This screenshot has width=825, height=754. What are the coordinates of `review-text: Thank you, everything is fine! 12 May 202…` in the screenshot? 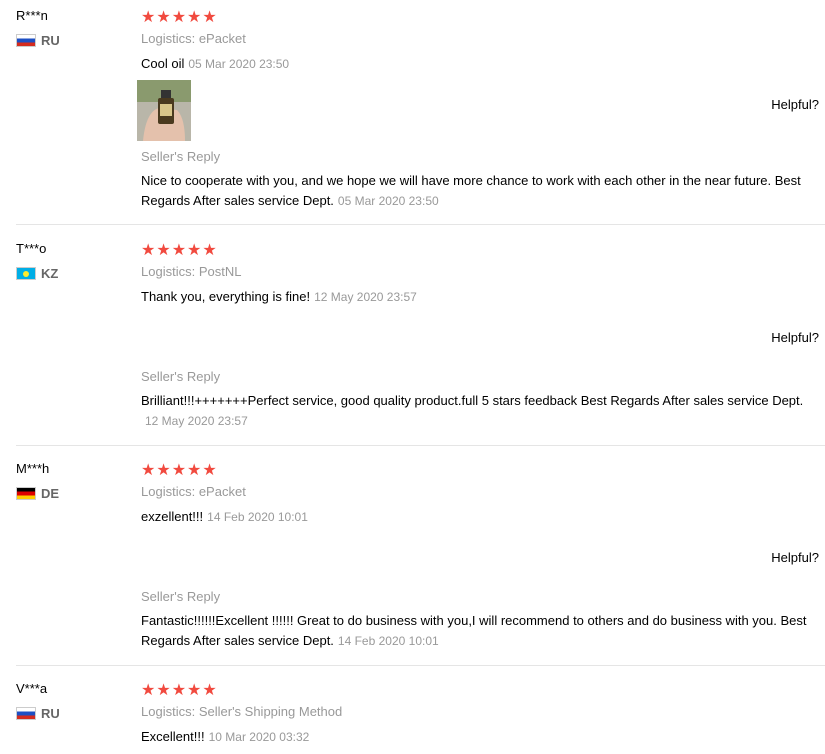 It's located at (279, 296).